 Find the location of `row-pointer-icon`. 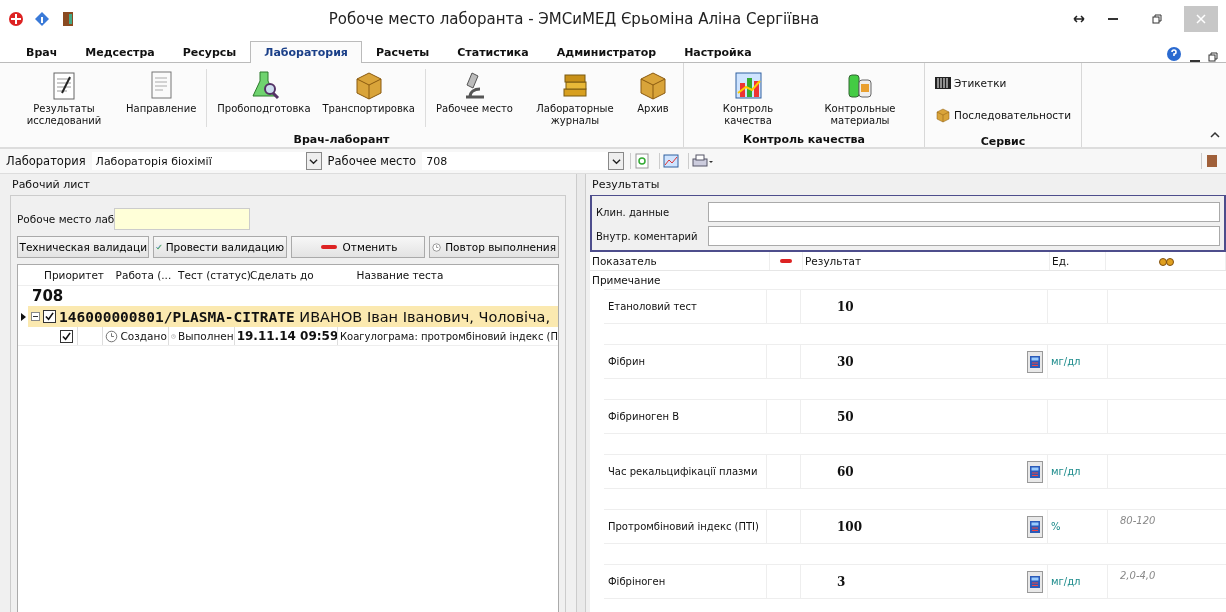

row-pointer-icon is located at coordinates (23, 316).